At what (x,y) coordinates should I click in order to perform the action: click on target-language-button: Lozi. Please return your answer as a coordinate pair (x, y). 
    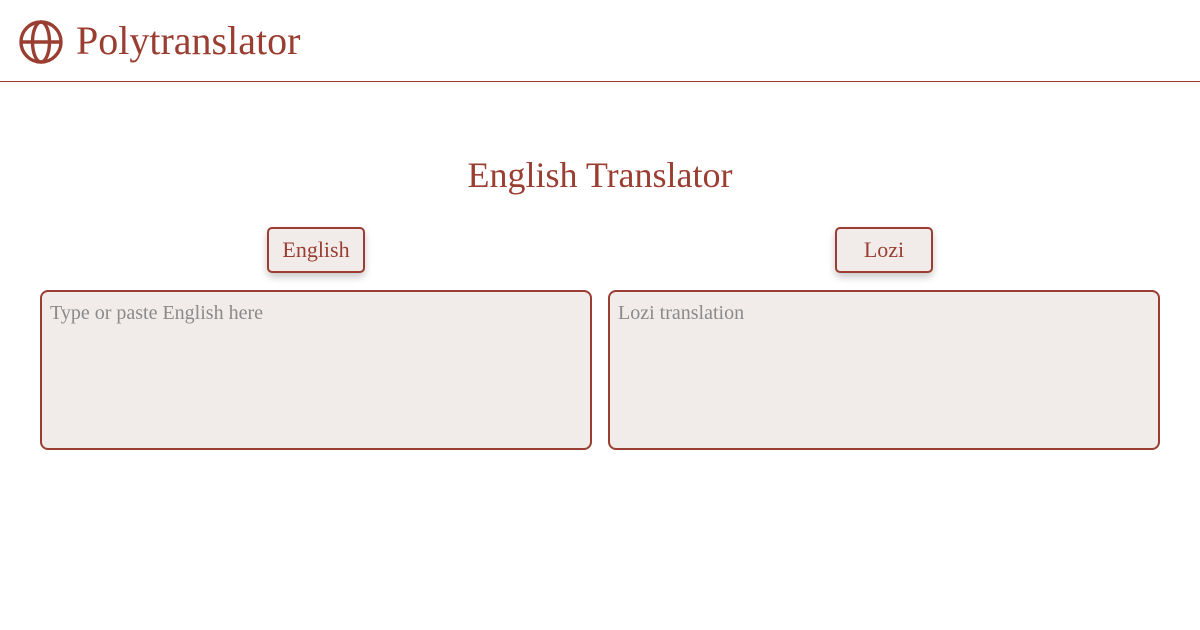
    Looking at the image, I should click on (884, 250).